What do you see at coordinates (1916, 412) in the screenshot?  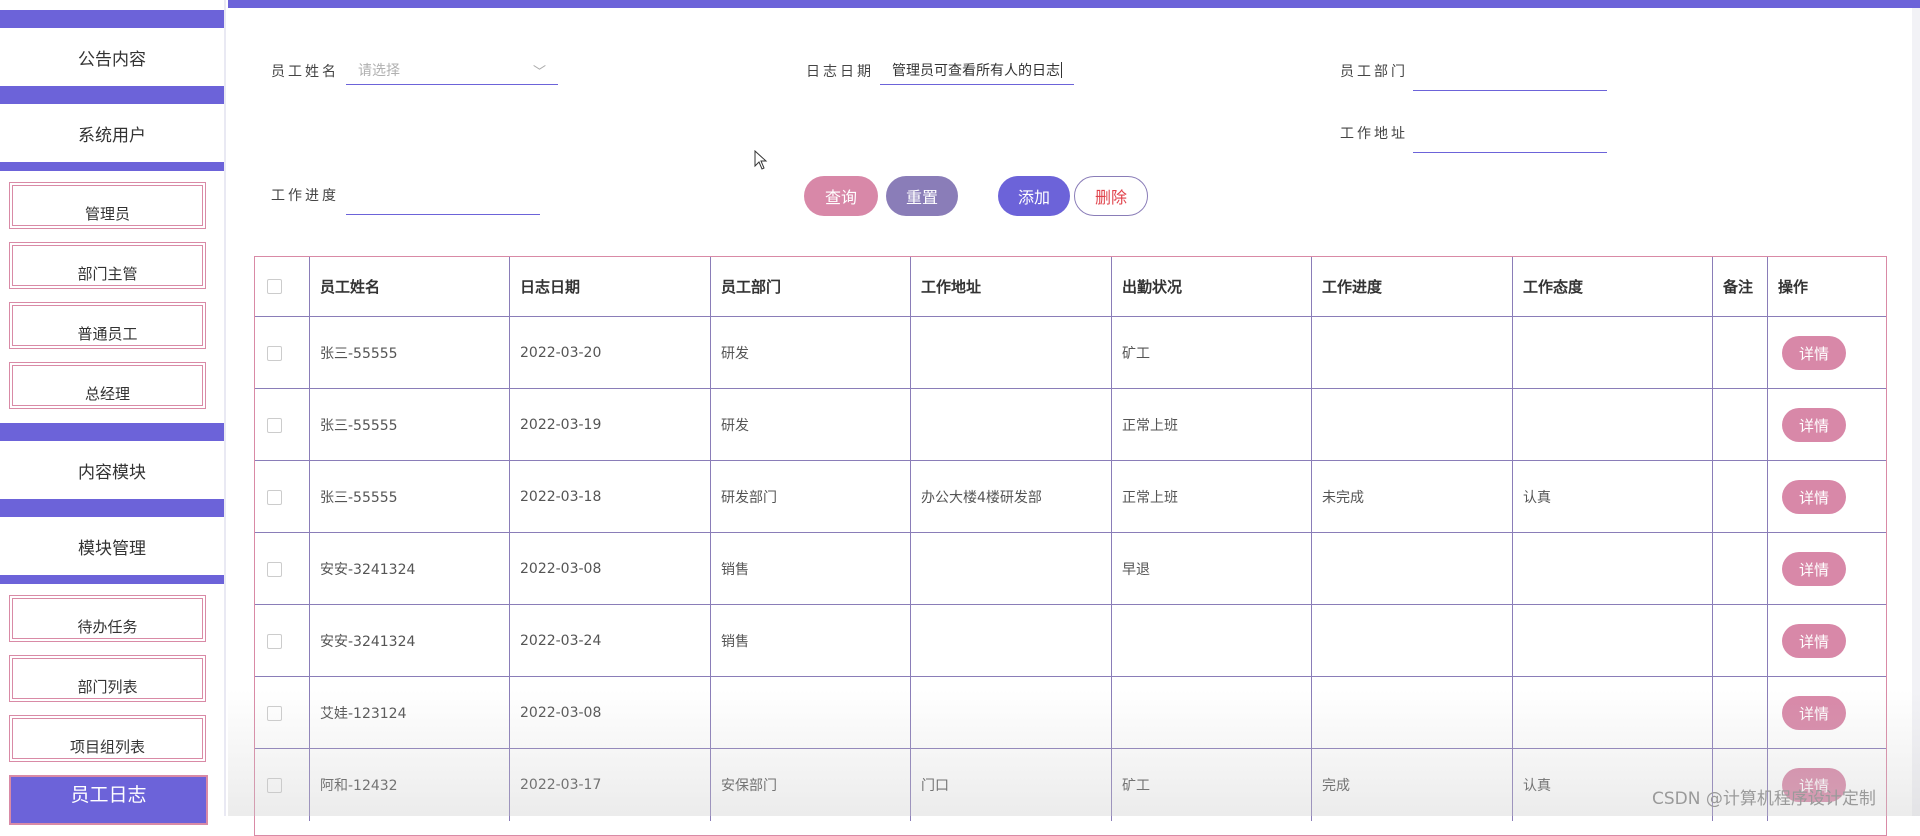 I see `scrollbar-track` at bounding box center [1916, 412].